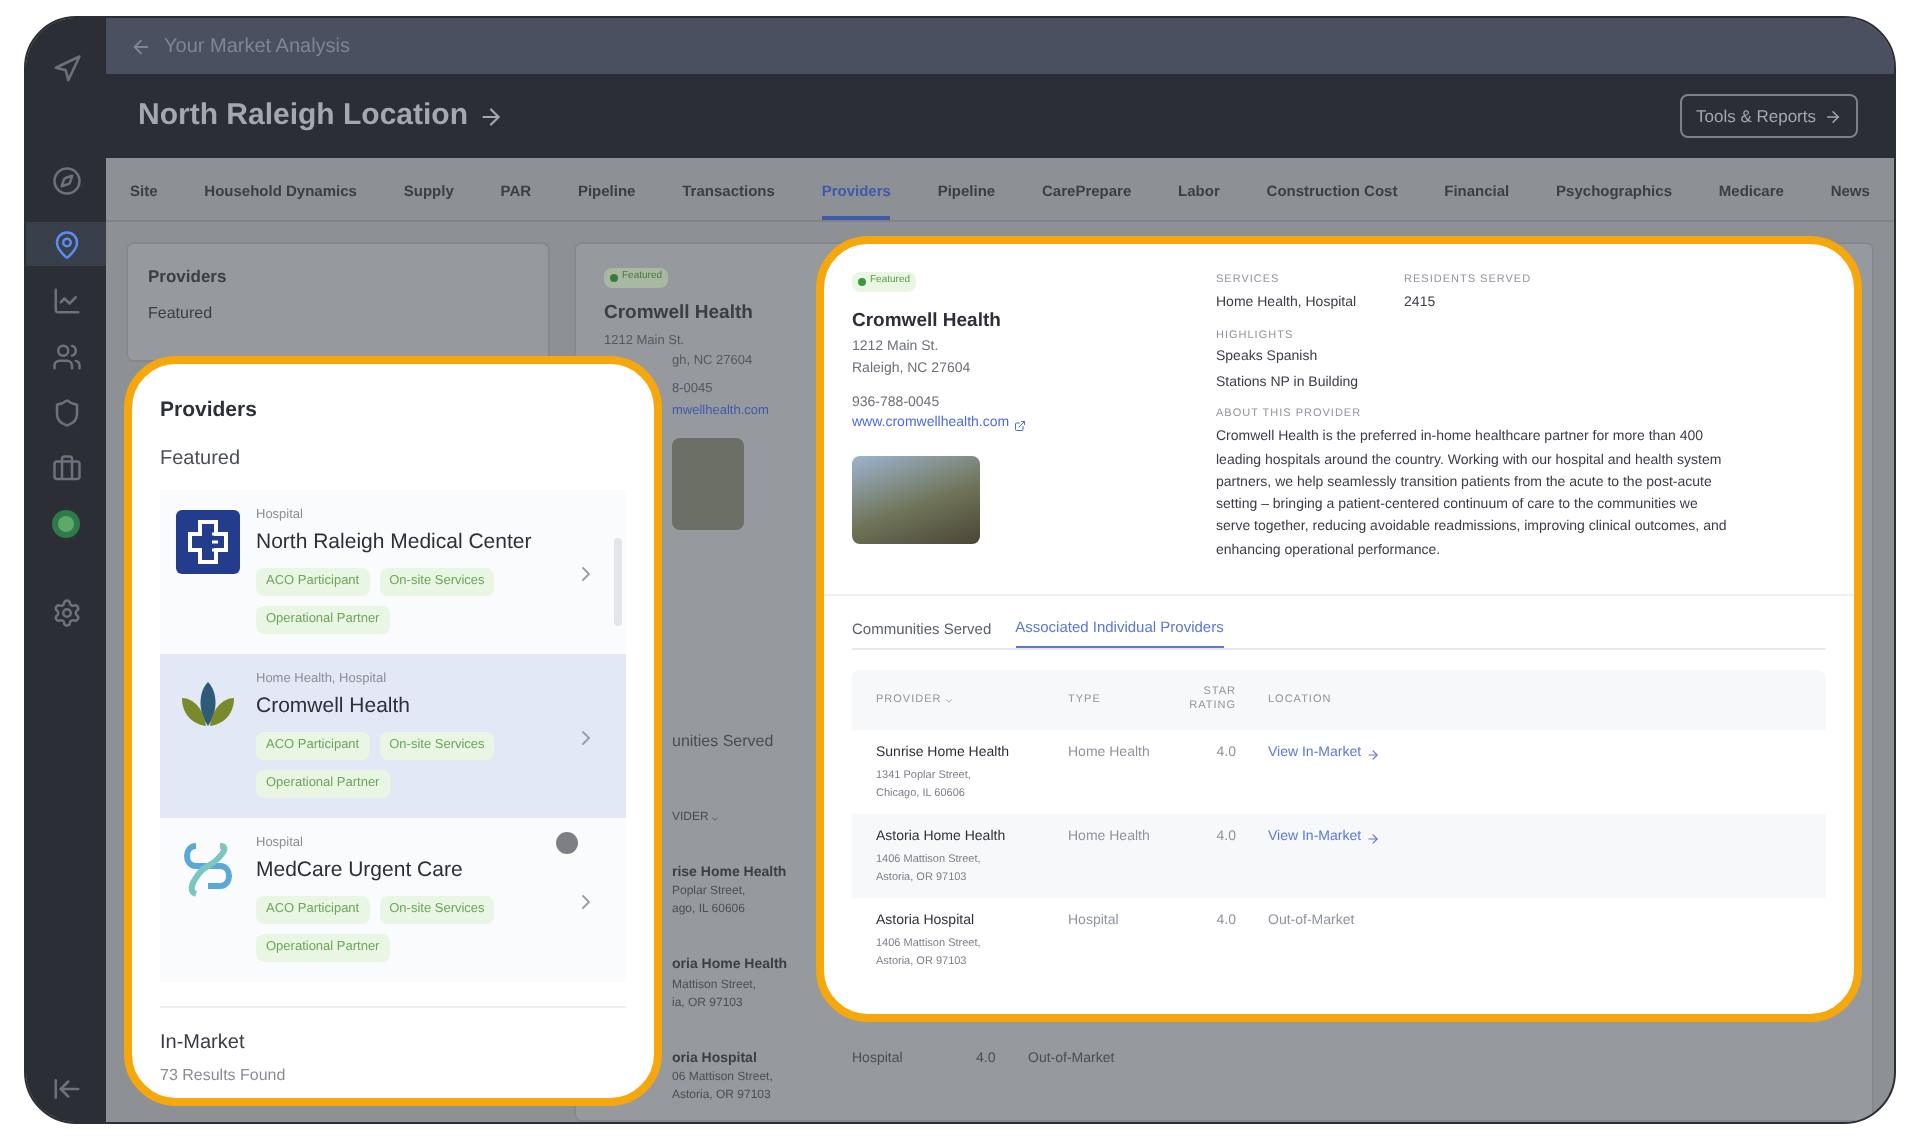  I want to click on section-label: In-Market, so click(203, 1043).